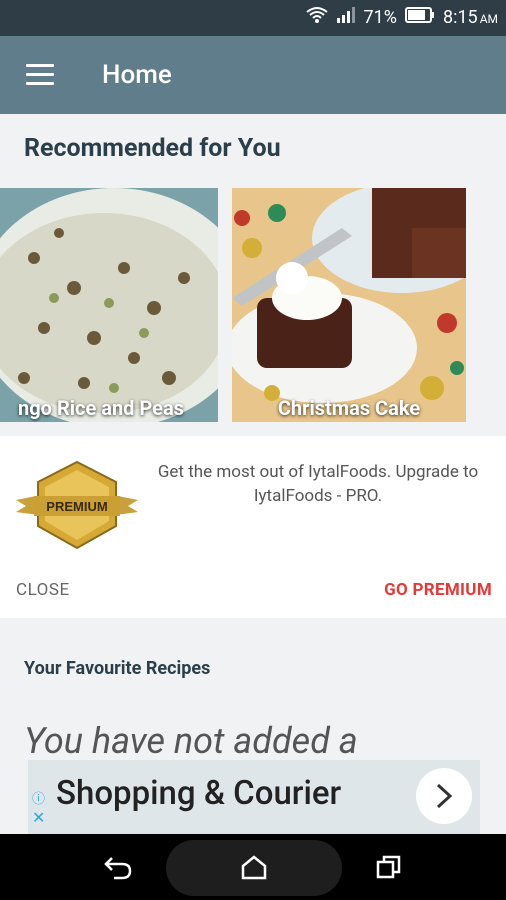 The image size is (506, 900). Describe the element at coordinates (470, 17) in the screenshot. I see `clock: 8:15 AM` at that location.